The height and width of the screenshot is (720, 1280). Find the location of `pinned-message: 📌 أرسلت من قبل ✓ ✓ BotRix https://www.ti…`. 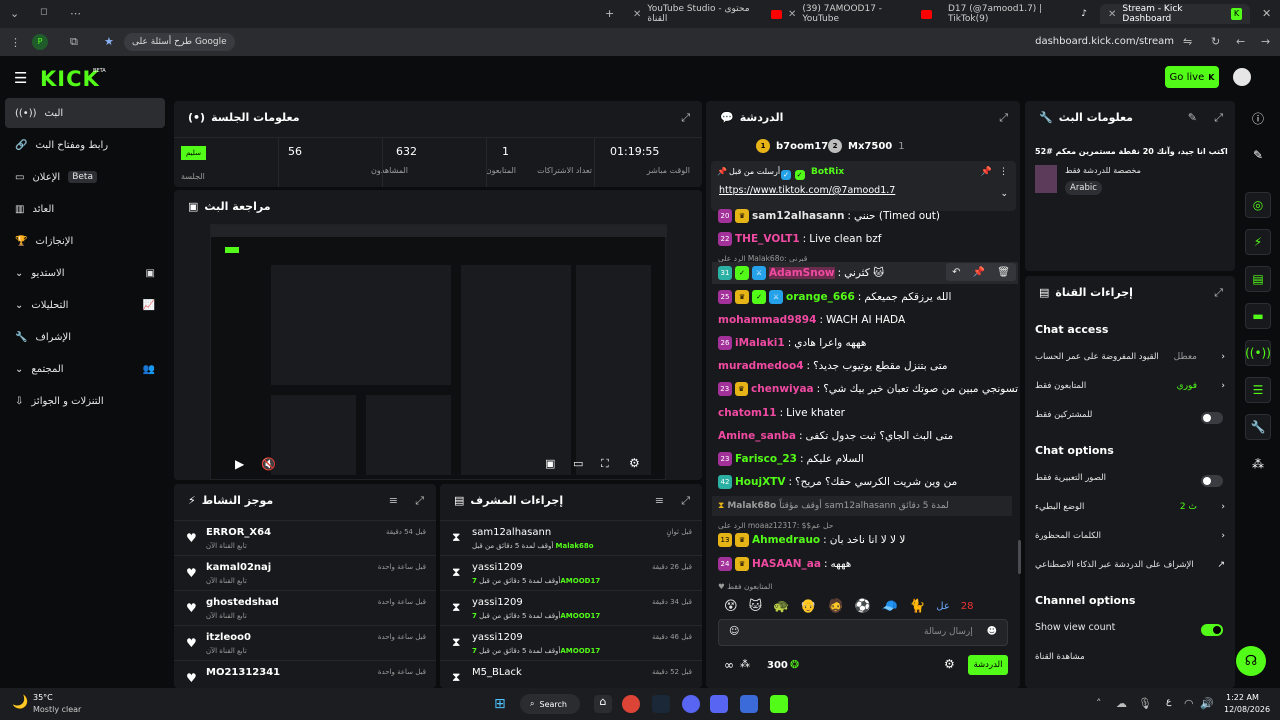

pinned-message: 📌 أرسلت من قبل ✓ ✓ BotRix https://www.ti… is located at coordinates (863, 186).